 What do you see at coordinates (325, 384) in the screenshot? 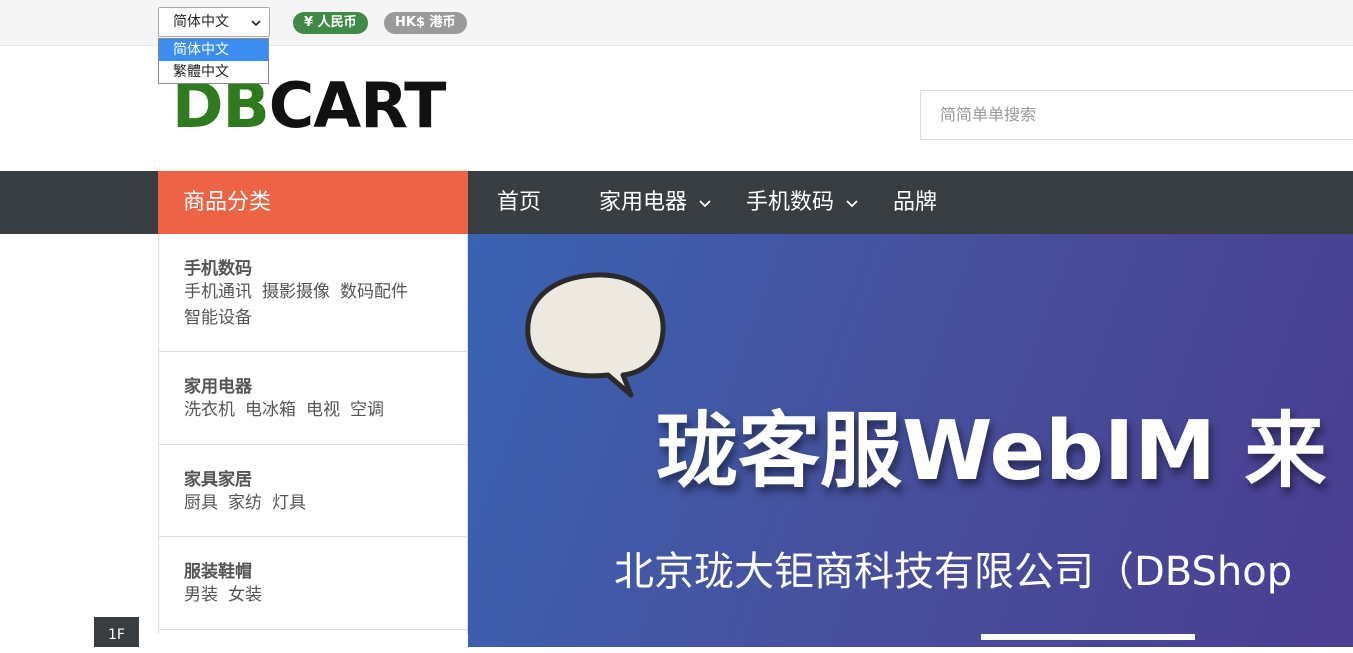
I see `category-title: 家用电器` at bounding box center [325, 384].